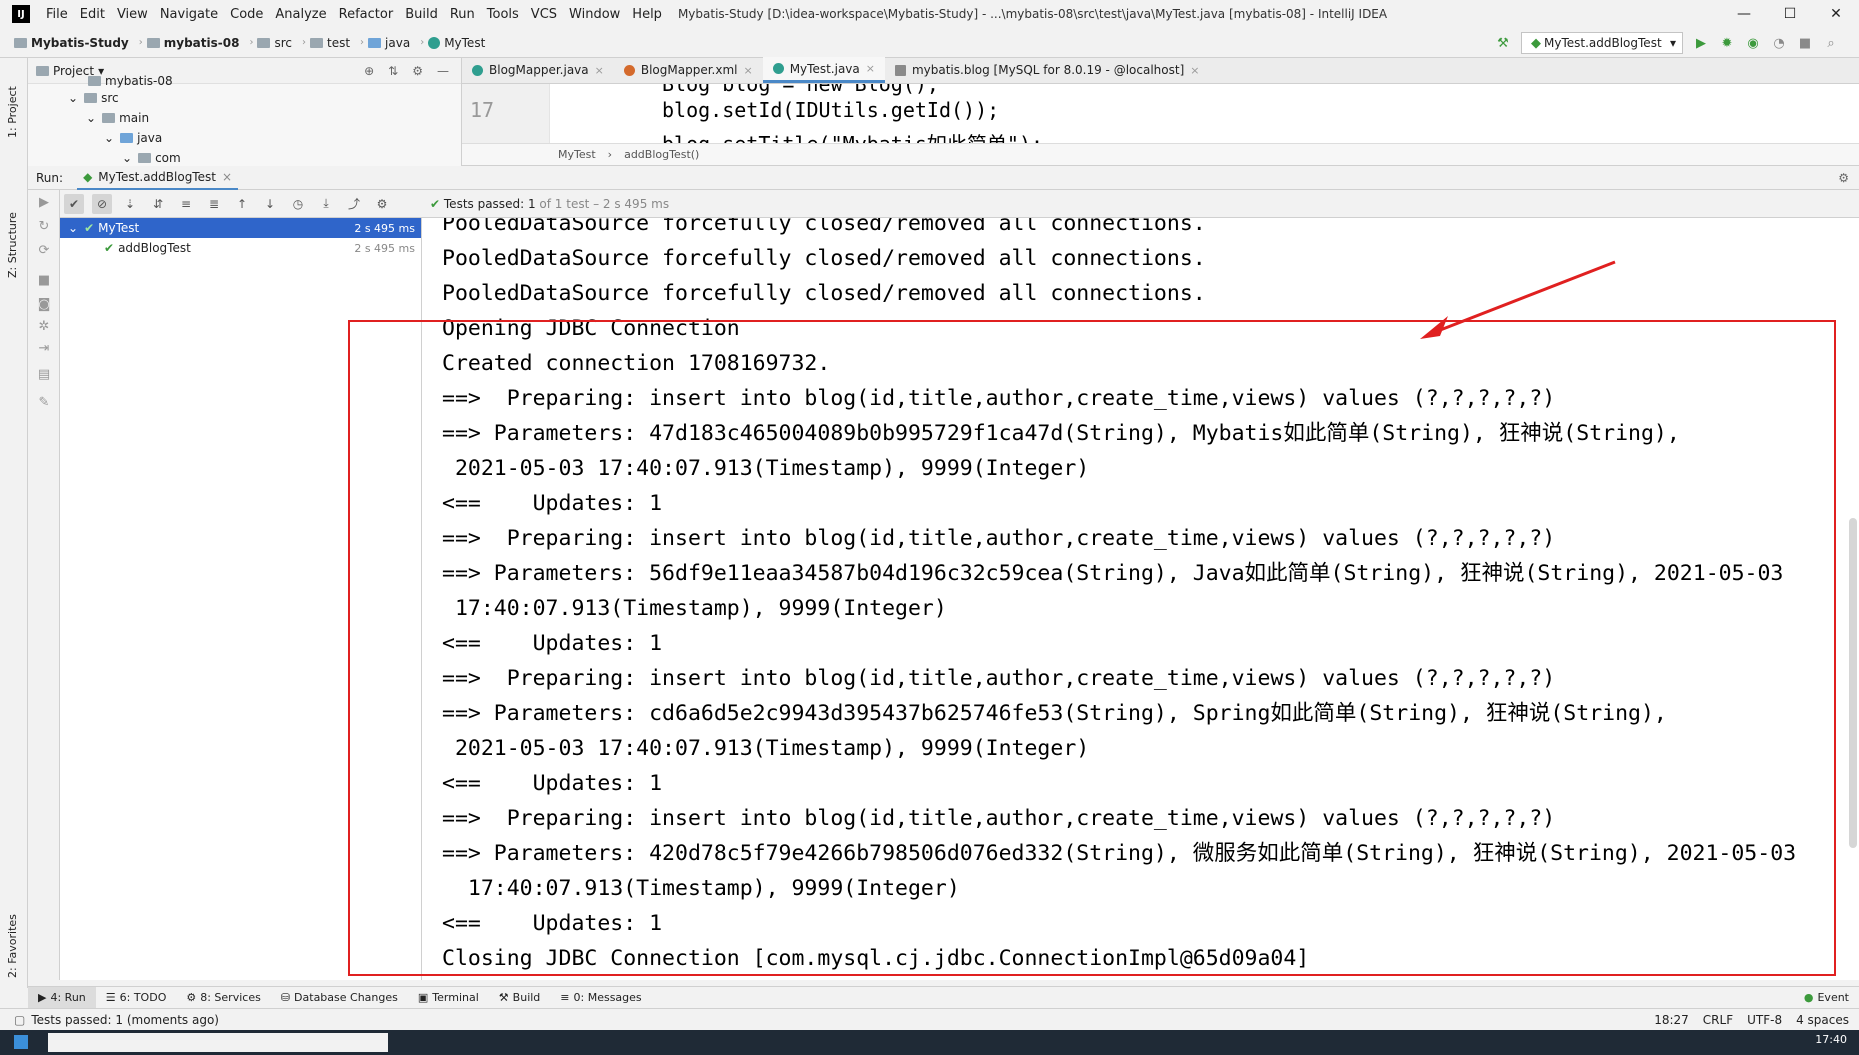 The height and width of the screenshot is (1055, 1859). What do you see at coordinates (158, 178) in the screenshot?
I see `run-tab: ◆ MyTest.addBlogTest ×` at bounding box center [158, 178].